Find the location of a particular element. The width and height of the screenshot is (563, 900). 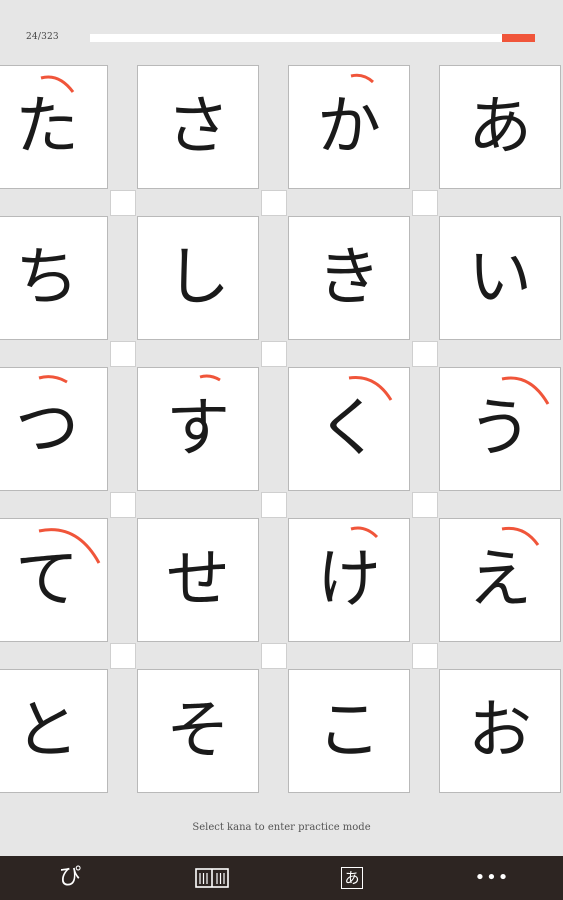

kana-cell-ka: か is located at coordinates (349, 127).